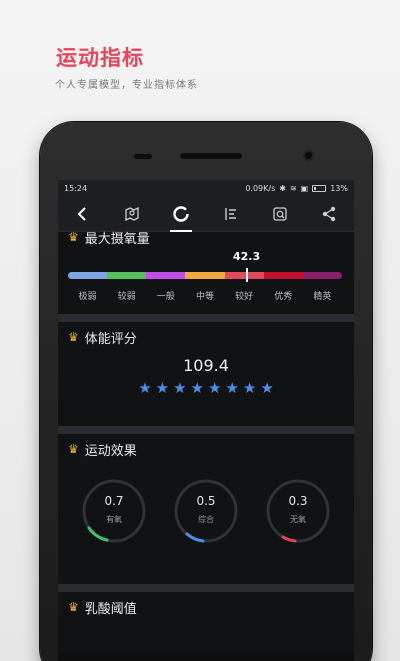  I want to click on tab-list, so click(231, 214).